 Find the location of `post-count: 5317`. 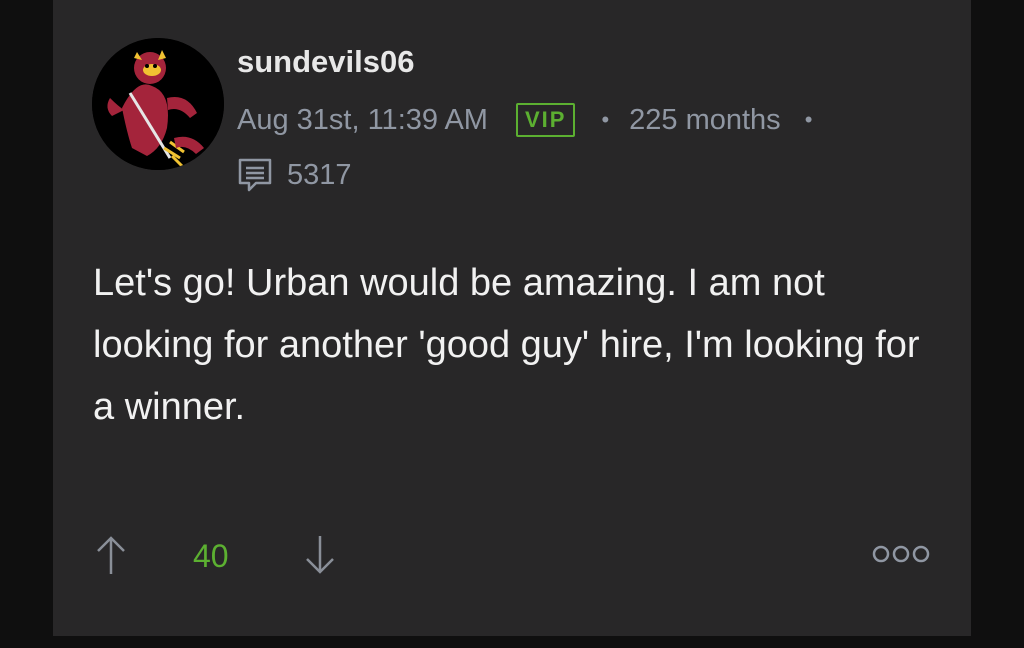

post-count: 5317 is located at coordinates (294, 175).